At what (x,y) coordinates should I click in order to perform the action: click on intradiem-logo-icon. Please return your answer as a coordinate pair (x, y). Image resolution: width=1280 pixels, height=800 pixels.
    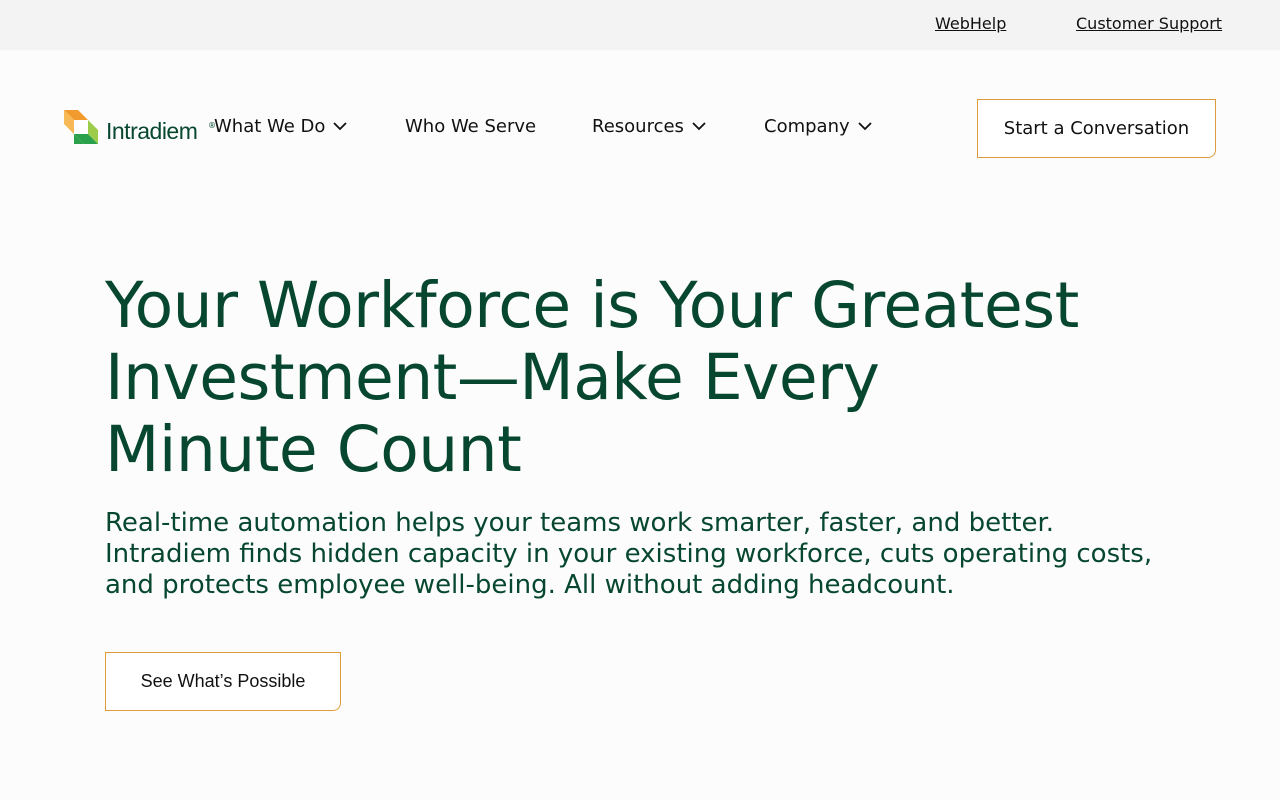
    Looking at the image, I should click on (81, 127).